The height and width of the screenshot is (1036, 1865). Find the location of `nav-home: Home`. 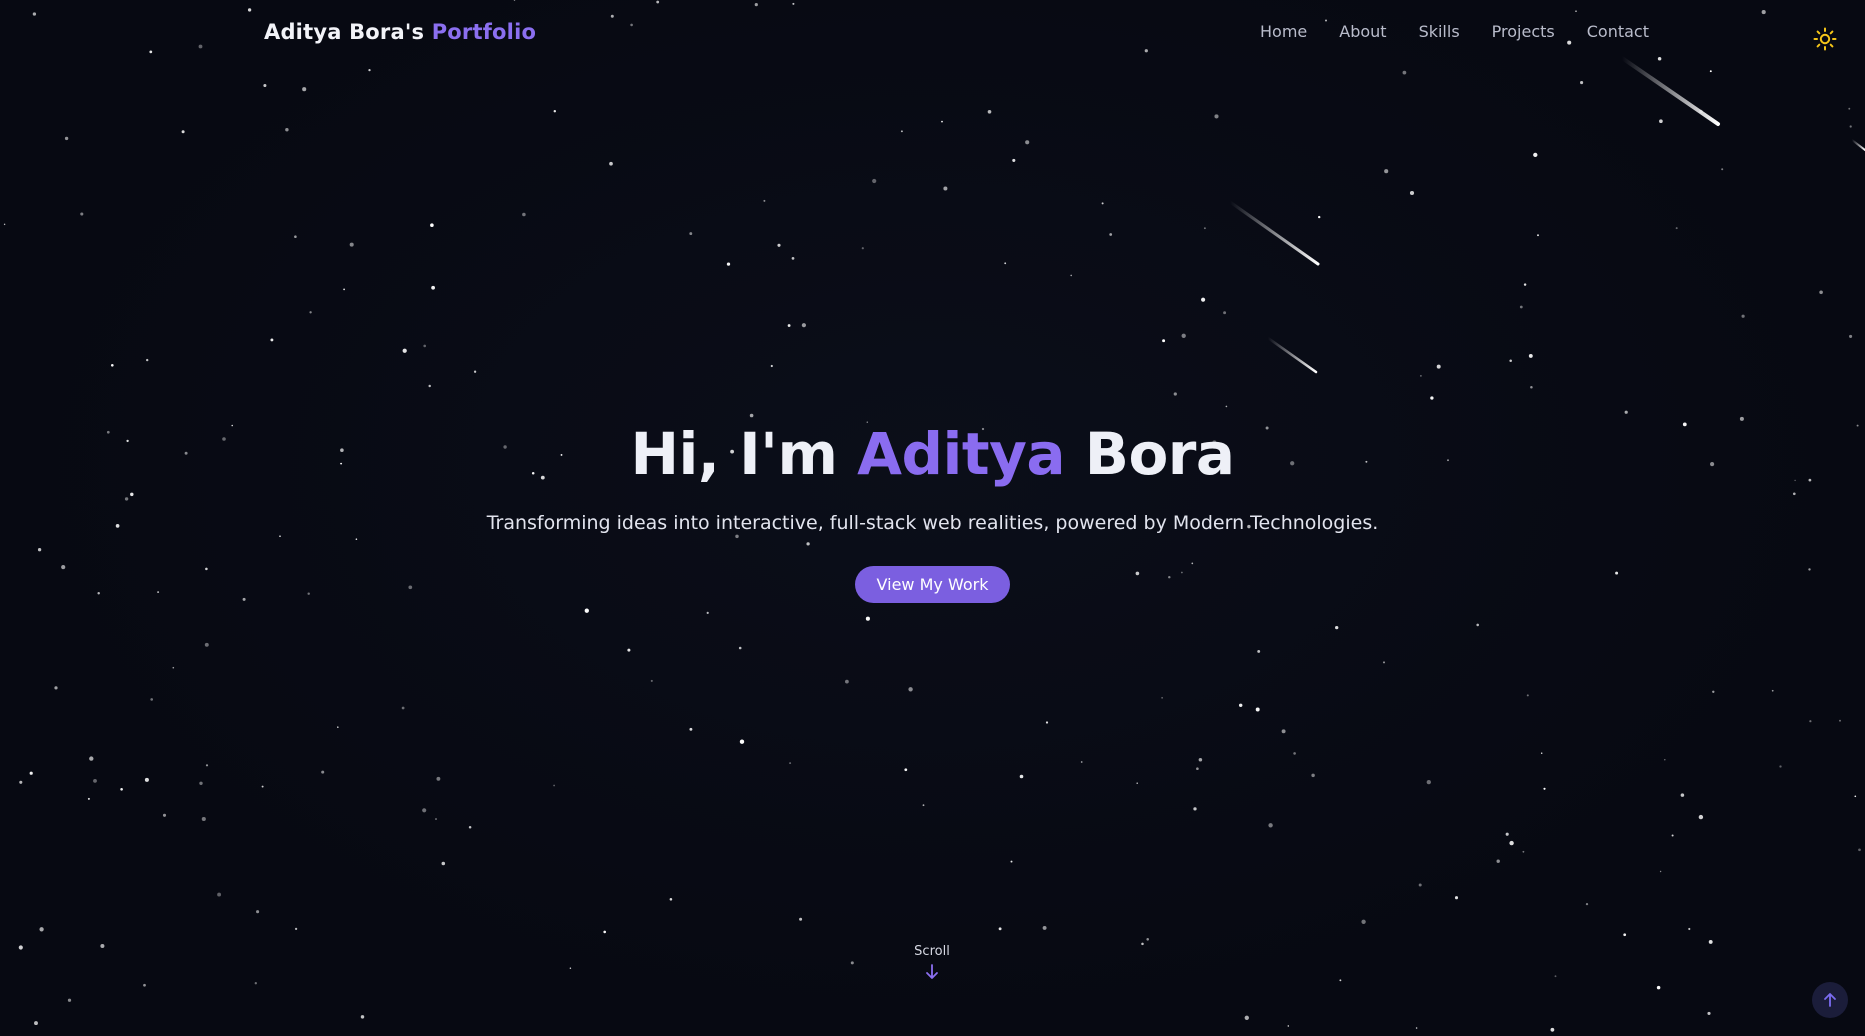

nav-home: Home is located at coordinates (1283, 31).